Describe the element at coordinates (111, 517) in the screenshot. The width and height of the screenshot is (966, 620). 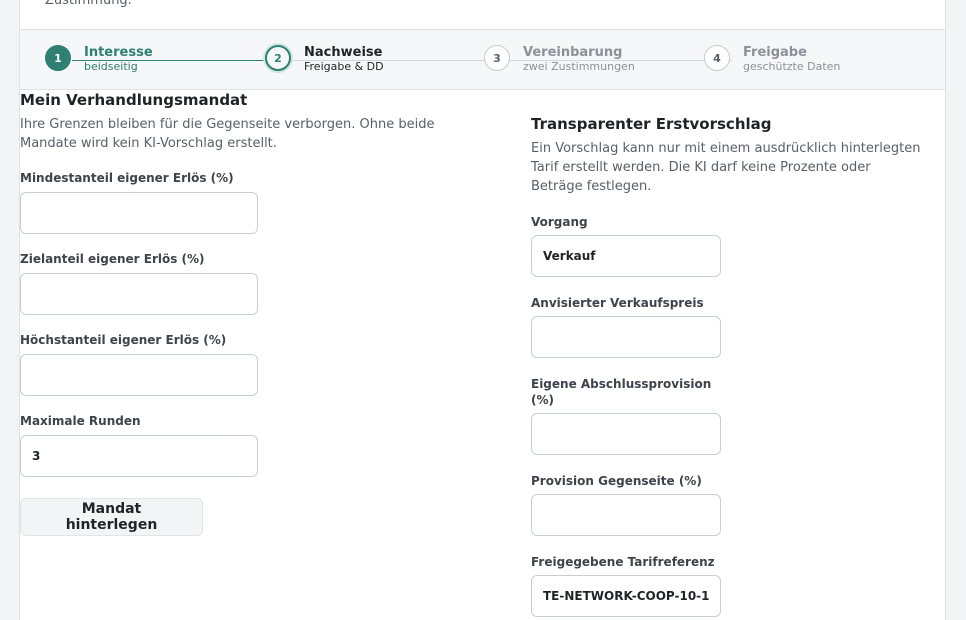
I see `submit-mandate-button: Mandat hinterlegen` at that location.